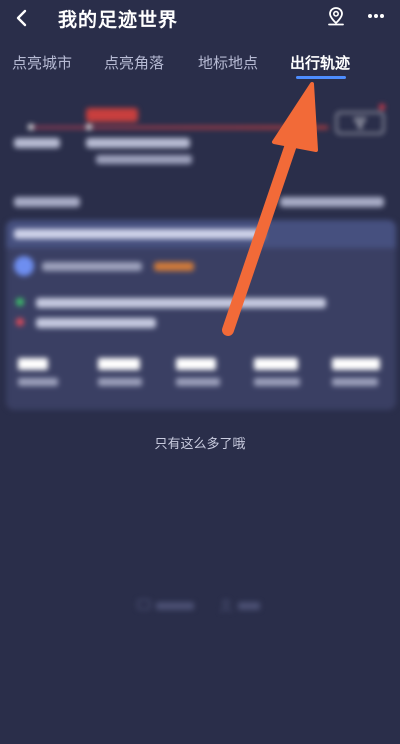 The height and width of the screenshot is (744, 400). I want to click on year-label, so click(47, 202).